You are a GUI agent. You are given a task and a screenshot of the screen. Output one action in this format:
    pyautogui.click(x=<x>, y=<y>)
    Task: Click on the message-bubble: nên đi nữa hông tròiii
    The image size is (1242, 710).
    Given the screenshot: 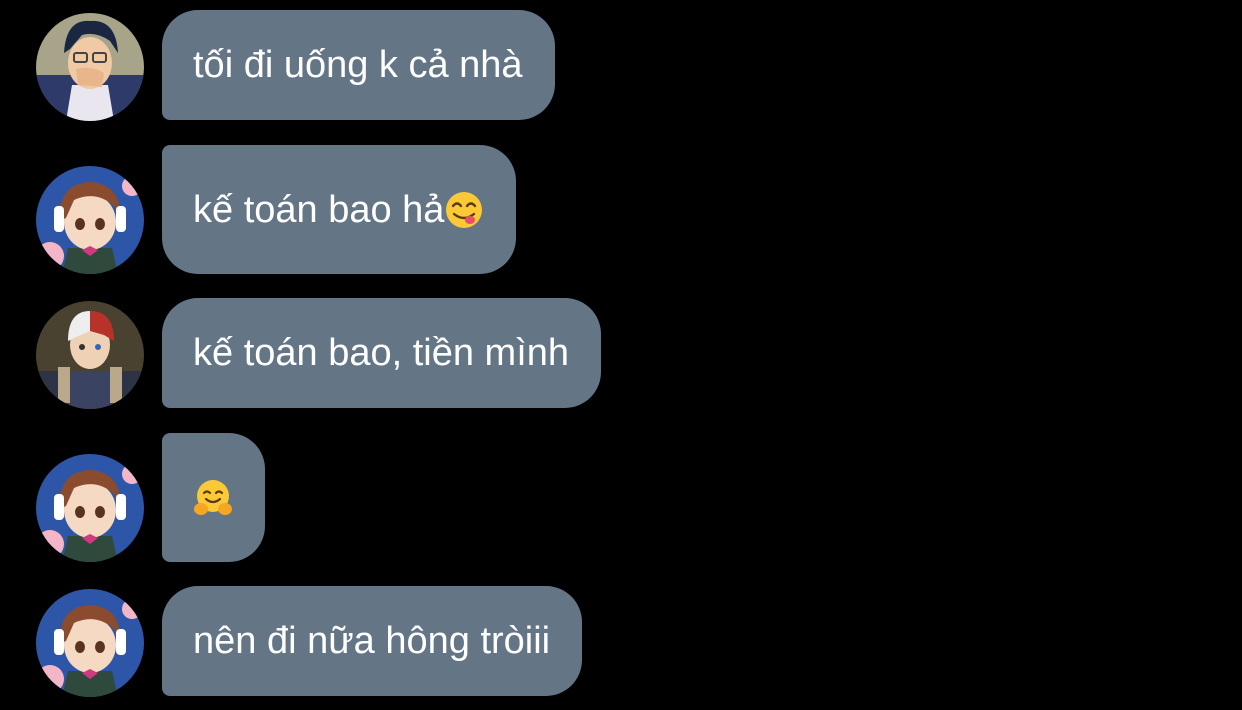 What is the action you would take?
    pyautogui.click(x=372, y=641)
    